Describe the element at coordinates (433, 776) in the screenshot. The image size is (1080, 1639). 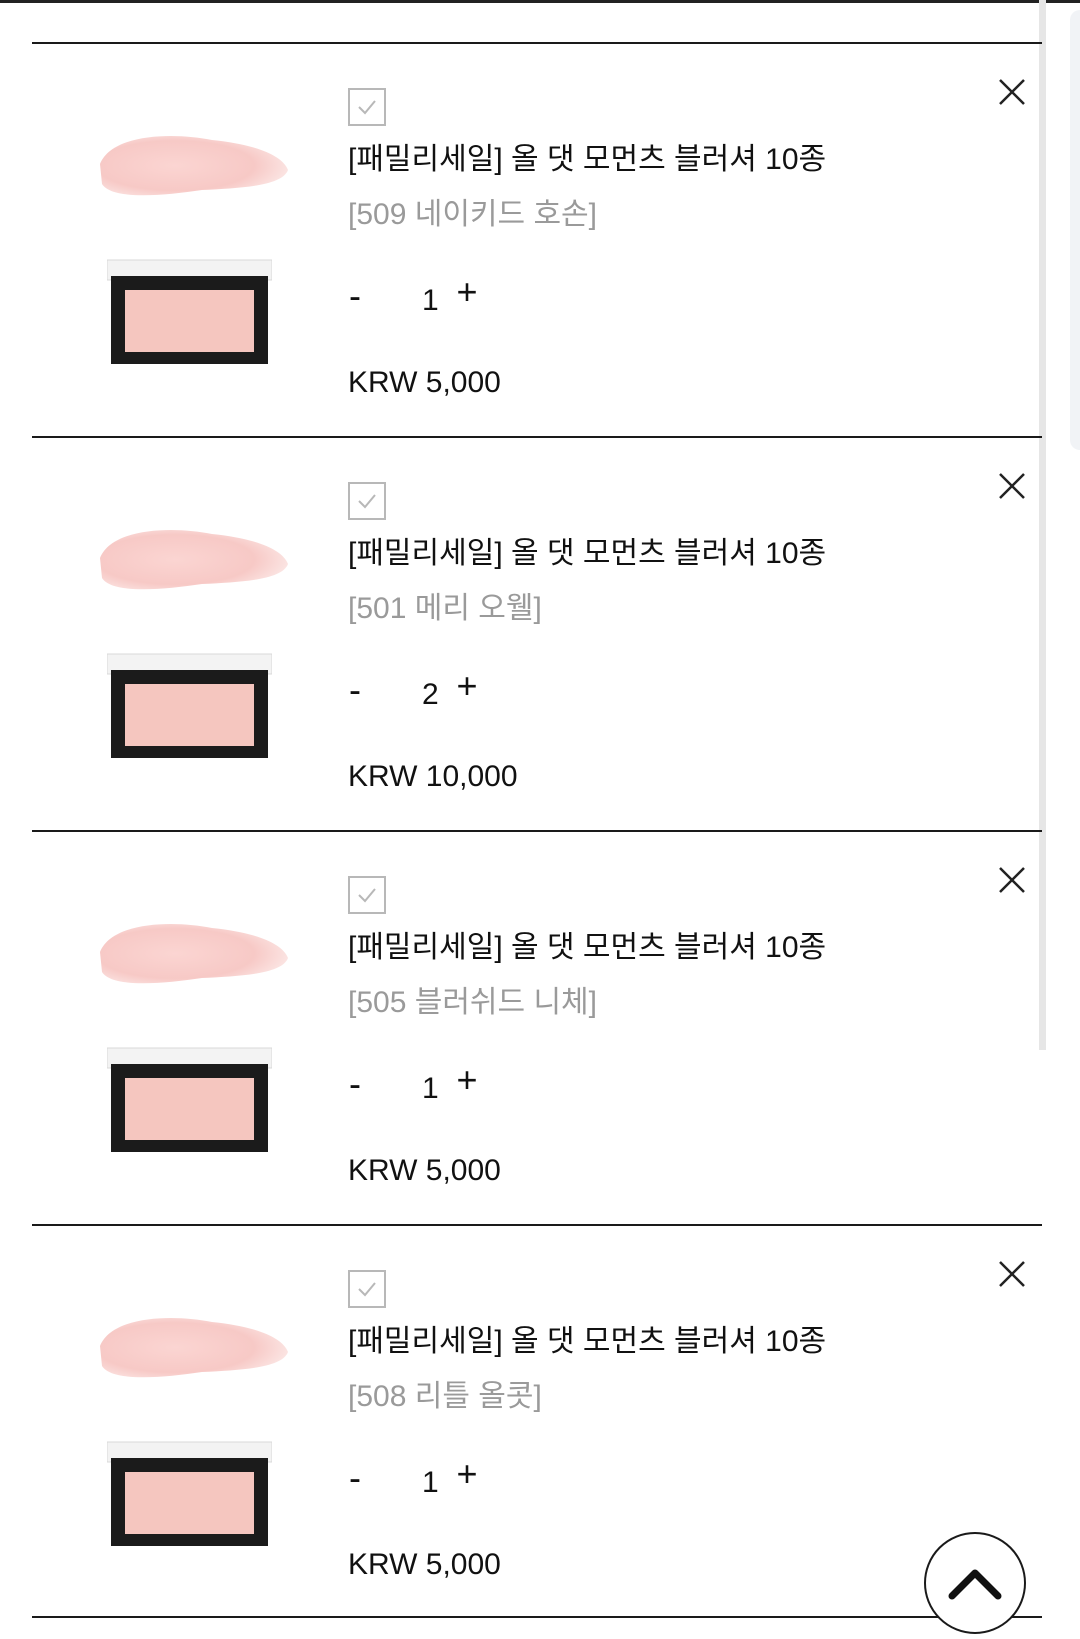
I see `item-price: KRW 10,000` at that location.